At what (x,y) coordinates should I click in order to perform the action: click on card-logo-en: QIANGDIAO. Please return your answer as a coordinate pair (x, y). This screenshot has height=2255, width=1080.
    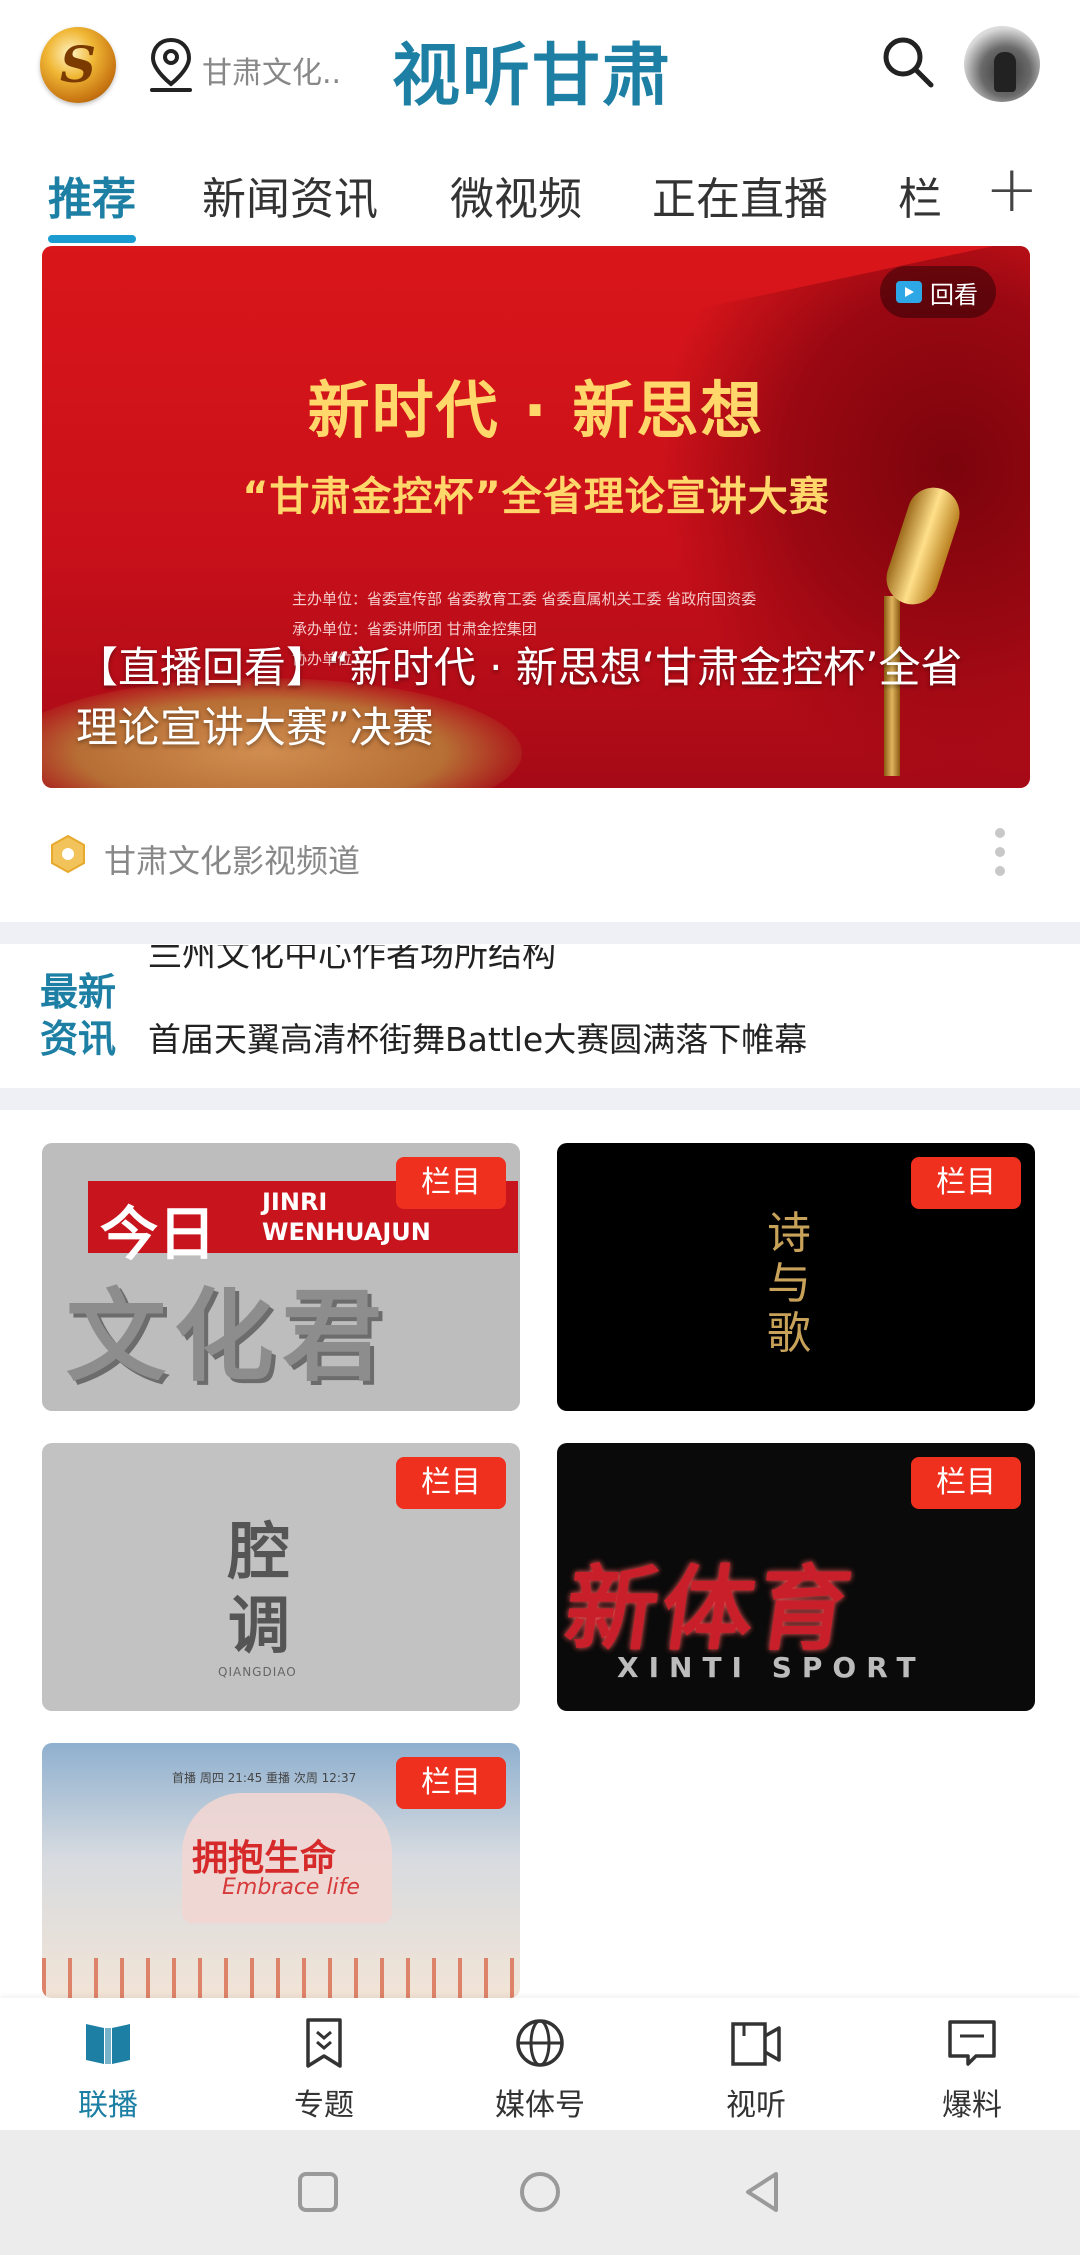
    Looking at the image, I should click on (257, 1672).